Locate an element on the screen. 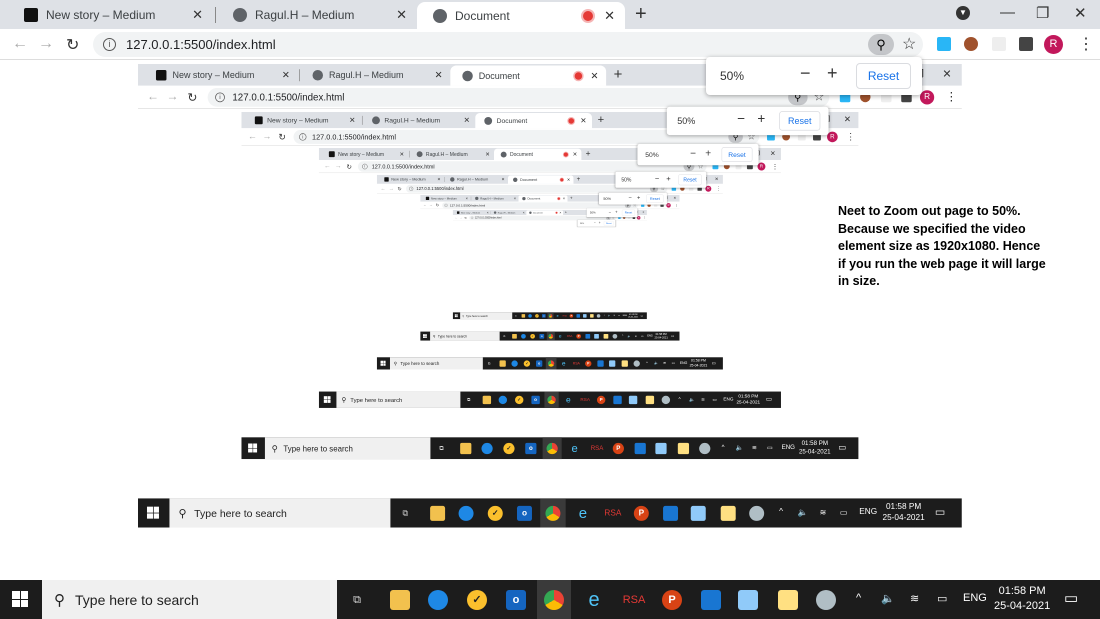 This screenshot has height=619, width=1100. clock: 01:58 PM 25-04-2021 is located at coordinates (904, 512).